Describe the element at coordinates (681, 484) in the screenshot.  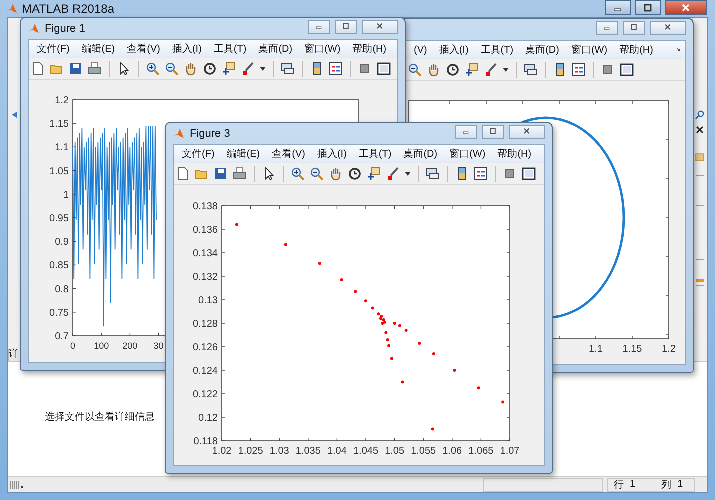
I see `column-value: 1` at that location.